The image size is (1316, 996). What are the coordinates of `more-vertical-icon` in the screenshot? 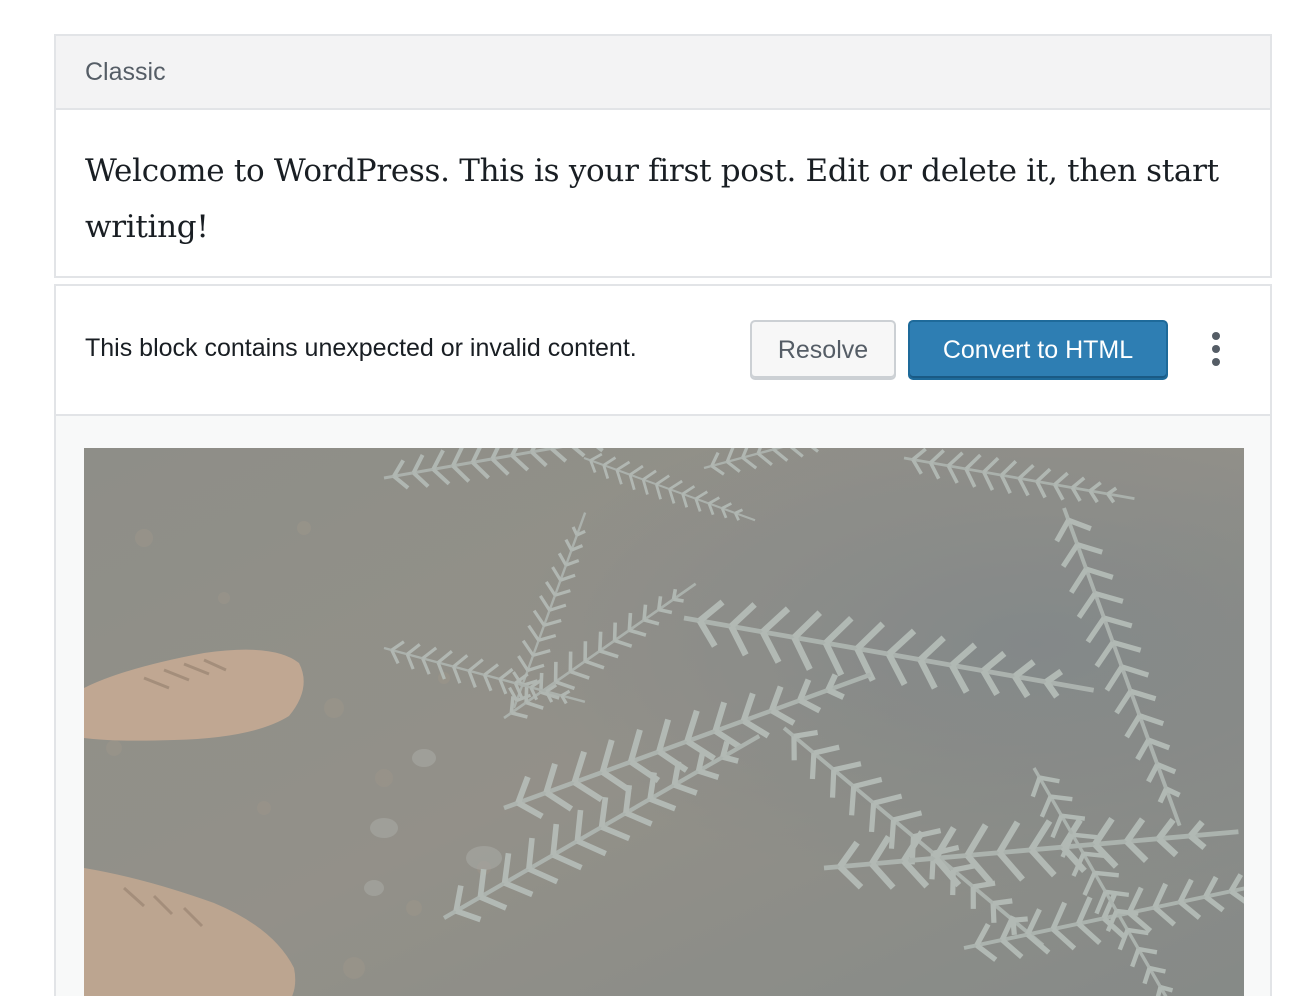 It's located at (1216, 349).